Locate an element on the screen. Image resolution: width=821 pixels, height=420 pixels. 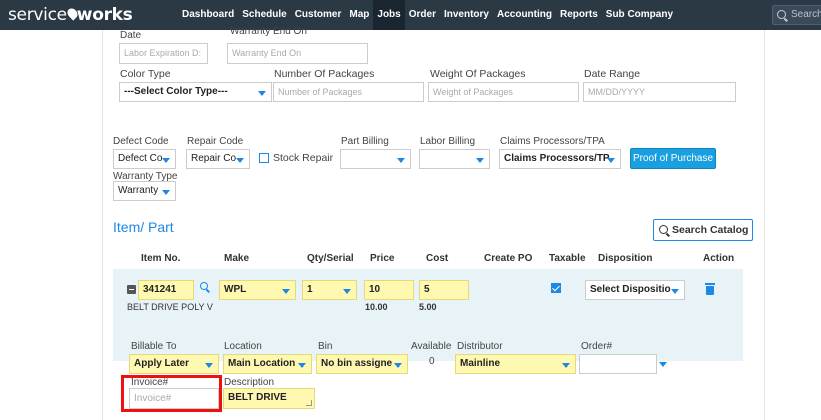
col-item-no: Item No. is located at coordinates (161, 258).